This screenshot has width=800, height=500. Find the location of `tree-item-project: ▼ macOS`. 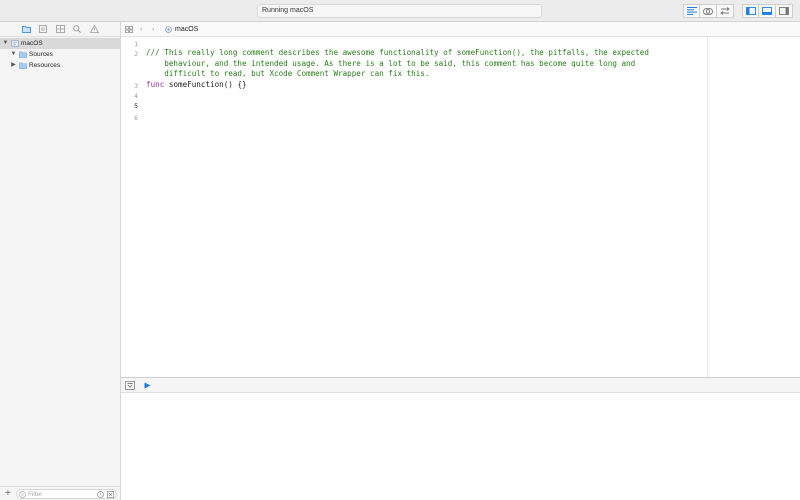

tree-item-project: ▼ macOS is located at coordinates (60, 43).